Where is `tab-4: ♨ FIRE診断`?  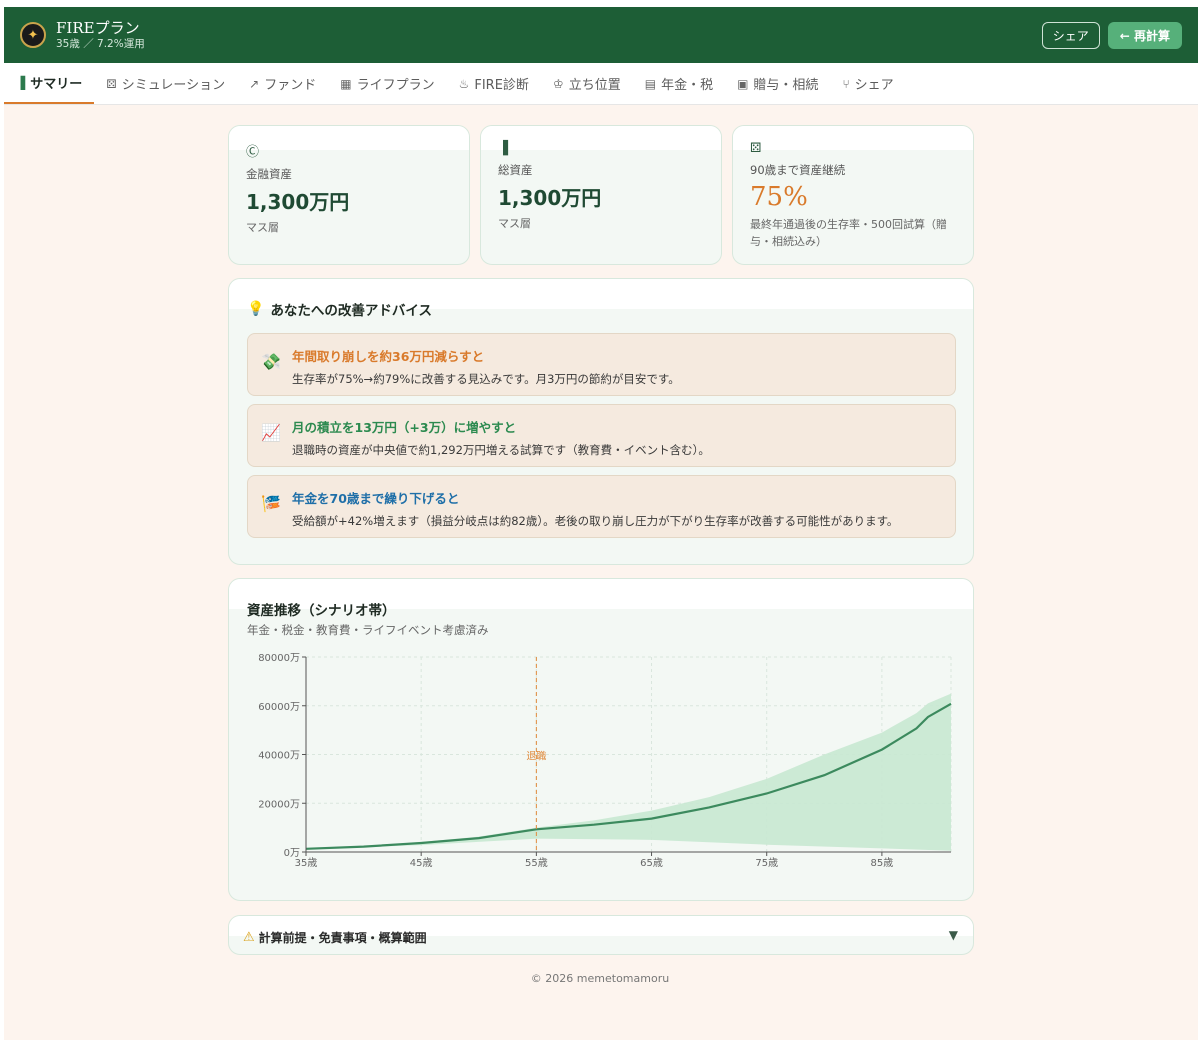 tab-4: ♨ FIRE診断 is located at coordinates (494, 83).